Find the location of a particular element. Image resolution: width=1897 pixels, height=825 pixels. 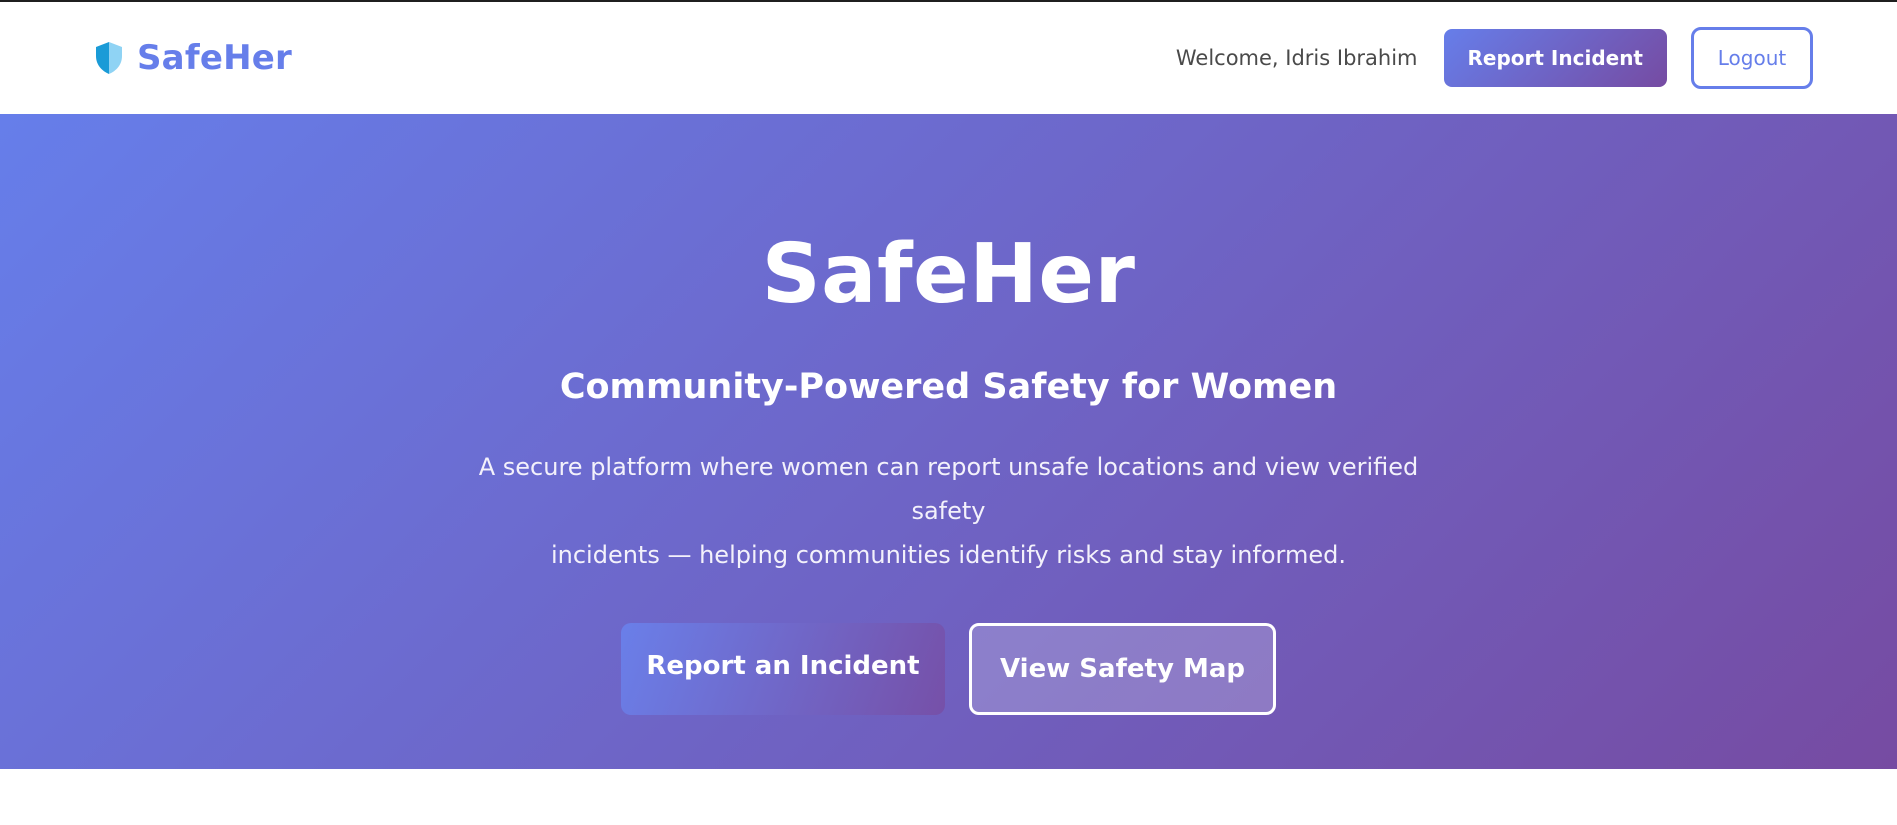

hero-title: SafeHer is located at coordinates (948, 274).